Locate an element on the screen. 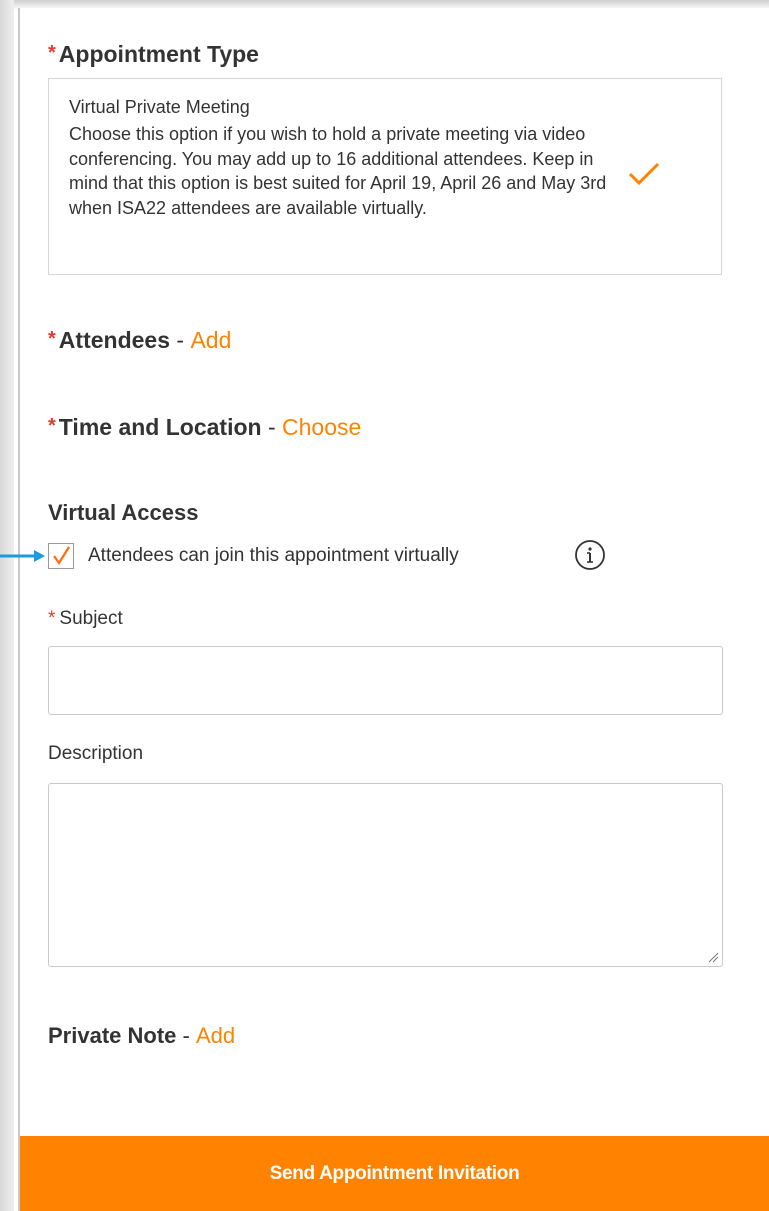 This screenshot has width=769, height=1211. private-note-heading: Private Note - Add is located at coordinates (142, 1035).